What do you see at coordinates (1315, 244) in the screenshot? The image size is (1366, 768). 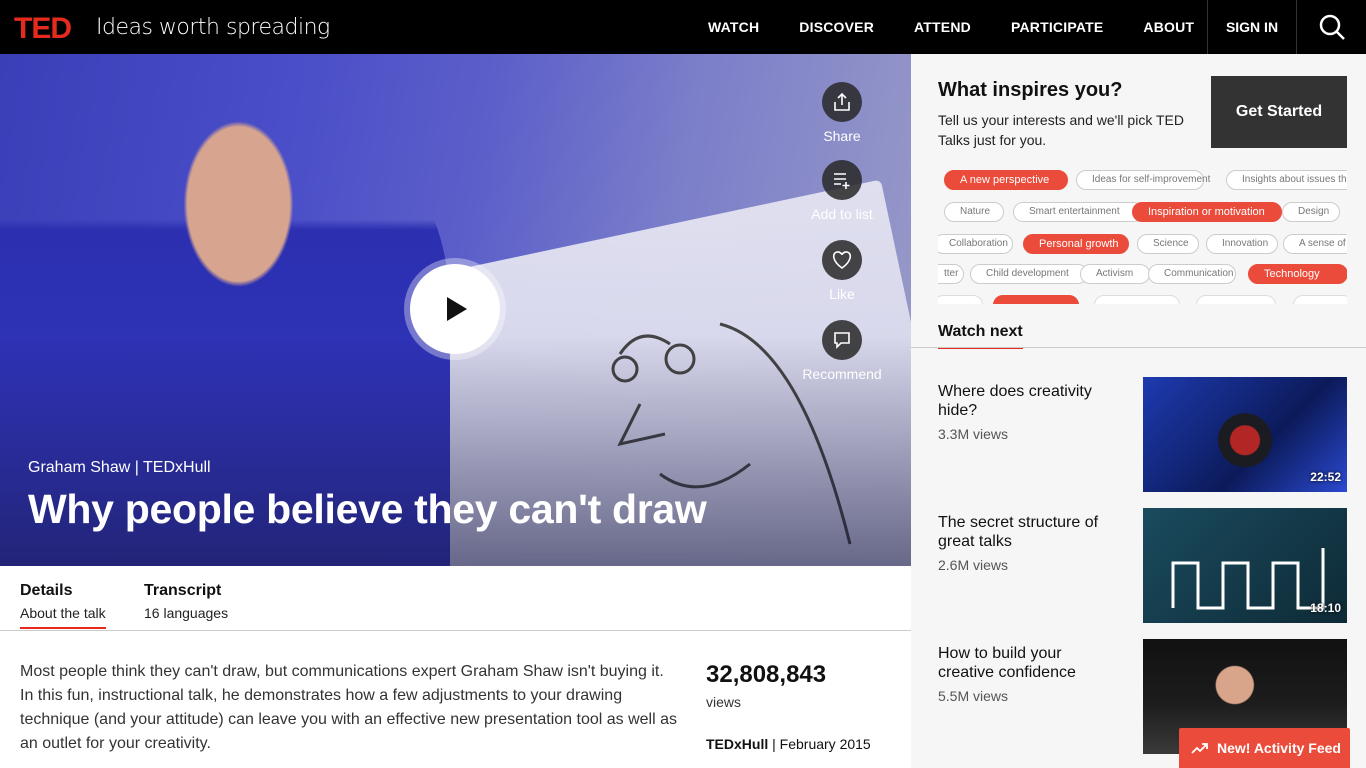 I see `interest-chip: A sense of h` at bounding box center [1315, 244].